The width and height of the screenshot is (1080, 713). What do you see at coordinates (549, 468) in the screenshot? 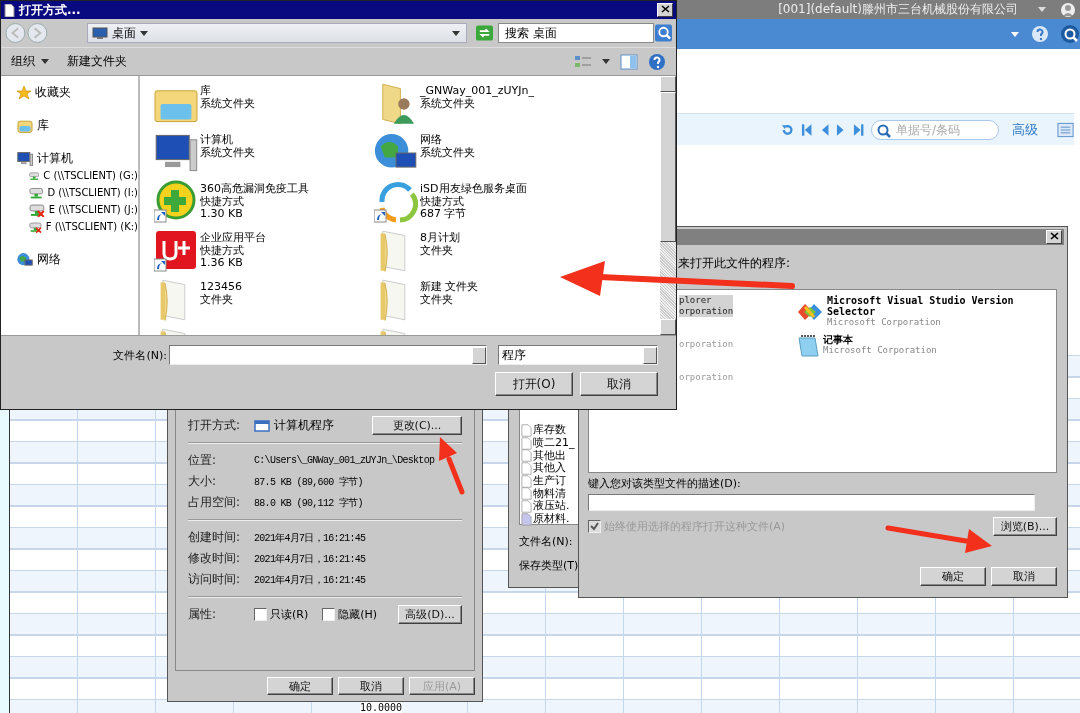
I see `file-name: 其他入` at bounding box center [549, 468].